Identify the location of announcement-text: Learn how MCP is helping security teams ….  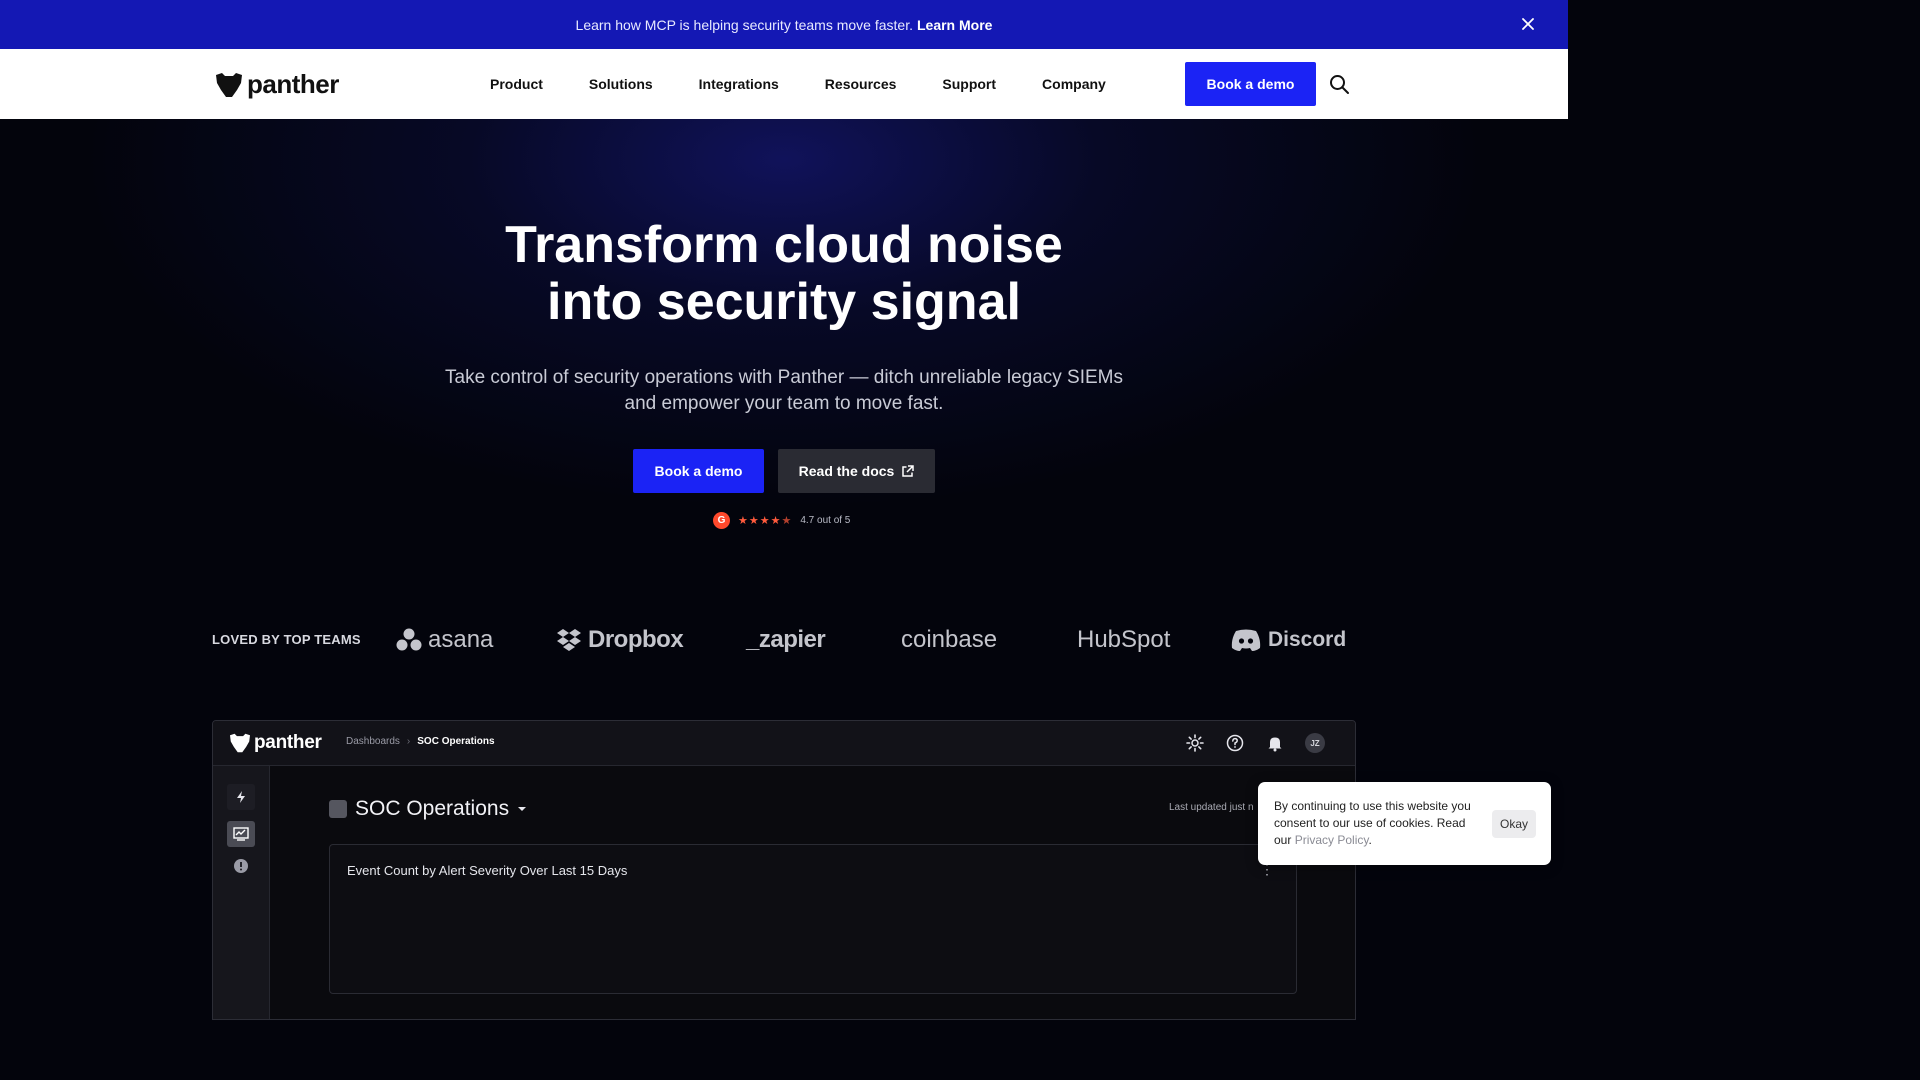
(744, 24).